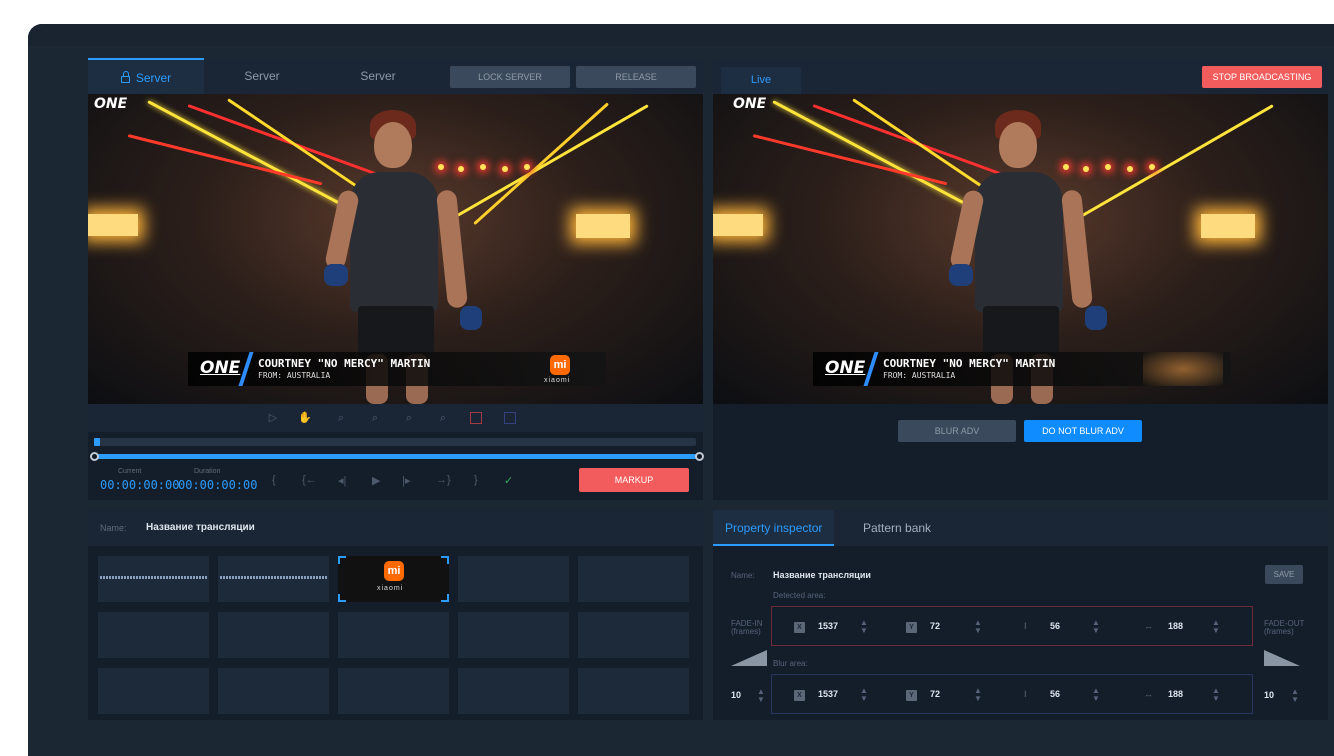 The height and width of the screenshot is (756, 1334). I want to click on timeline-progress, so click(396, 456).